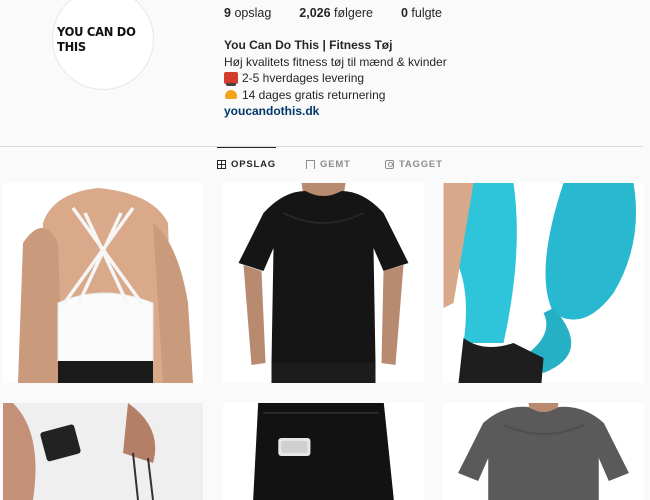 This screenshot has width=650, height=500. What do you see at coordinates (231, 95) in the screenshot?
I see `heart-icon` at bounding box center [231, 95].